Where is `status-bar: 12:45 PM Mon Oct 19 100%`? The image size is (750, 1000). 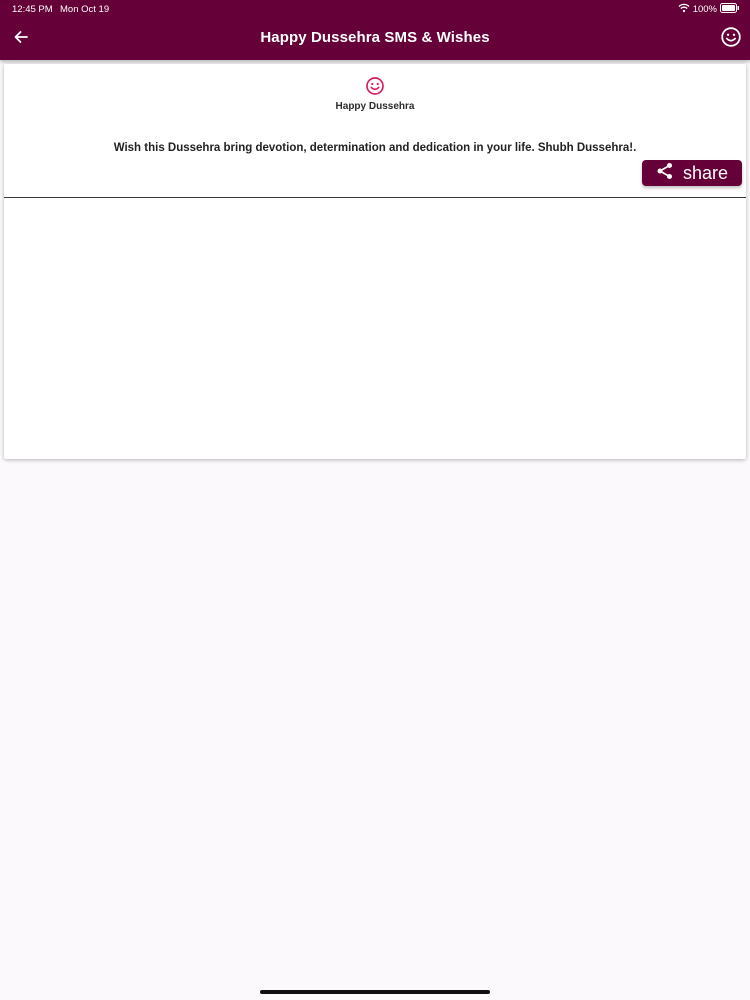 status-bar: 12:45 PM Mon Oct 19 100% is located at coordinates (375, 9).